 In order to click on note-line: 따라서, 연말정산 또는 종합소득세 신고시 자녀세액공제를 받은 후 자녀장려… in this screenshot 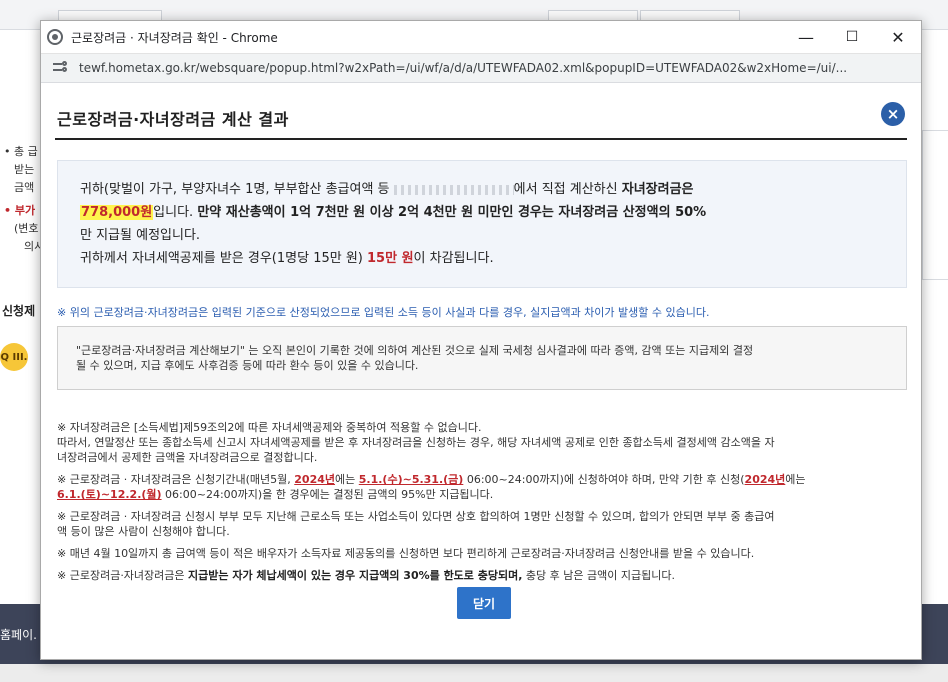, I will do `click(416, 442)`.